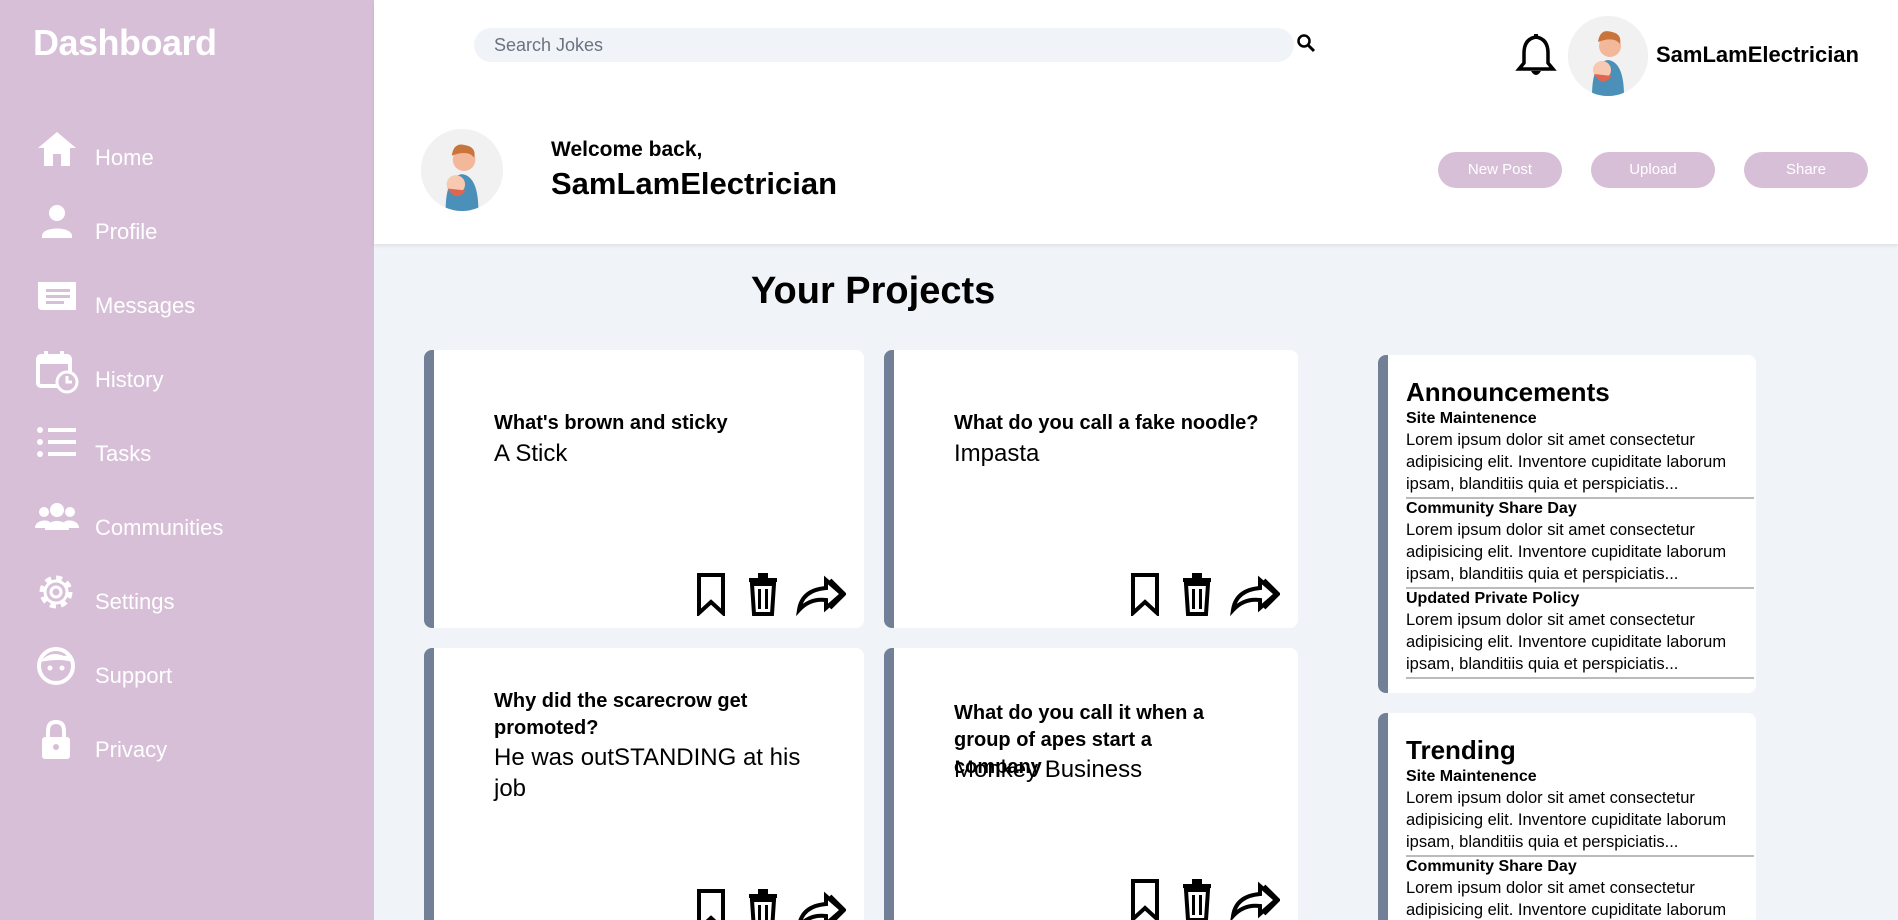 Image resolution: width=1898 pixels, height=920 pixels. What do you see at coordinates (1106, 423) in the screenshot?
I see `joke-question: What do you call a fake noodle?` at bounding box center [1106, 423].